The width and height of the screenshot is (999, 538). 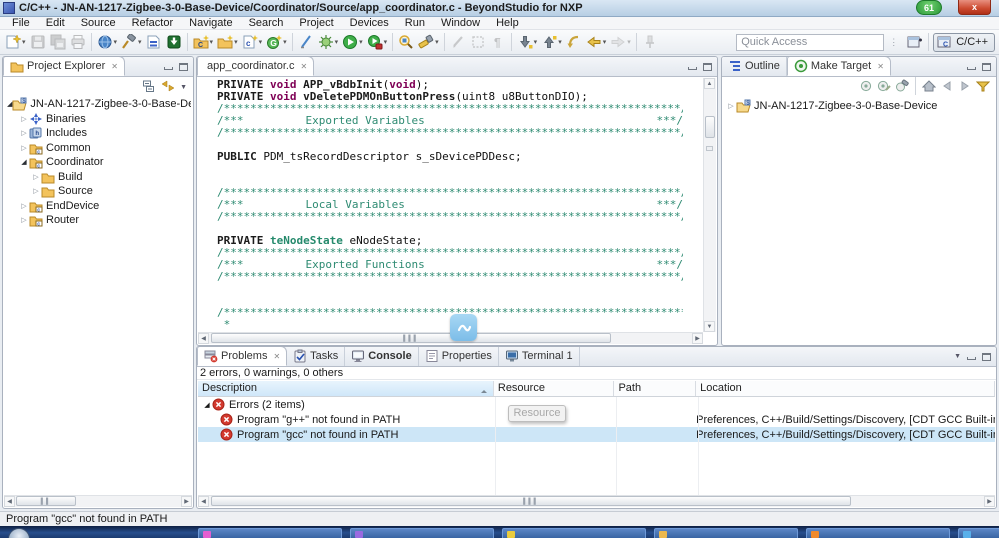 I want to click on explorer-item-router: ▷ c Router, so click(x=98, y=220).